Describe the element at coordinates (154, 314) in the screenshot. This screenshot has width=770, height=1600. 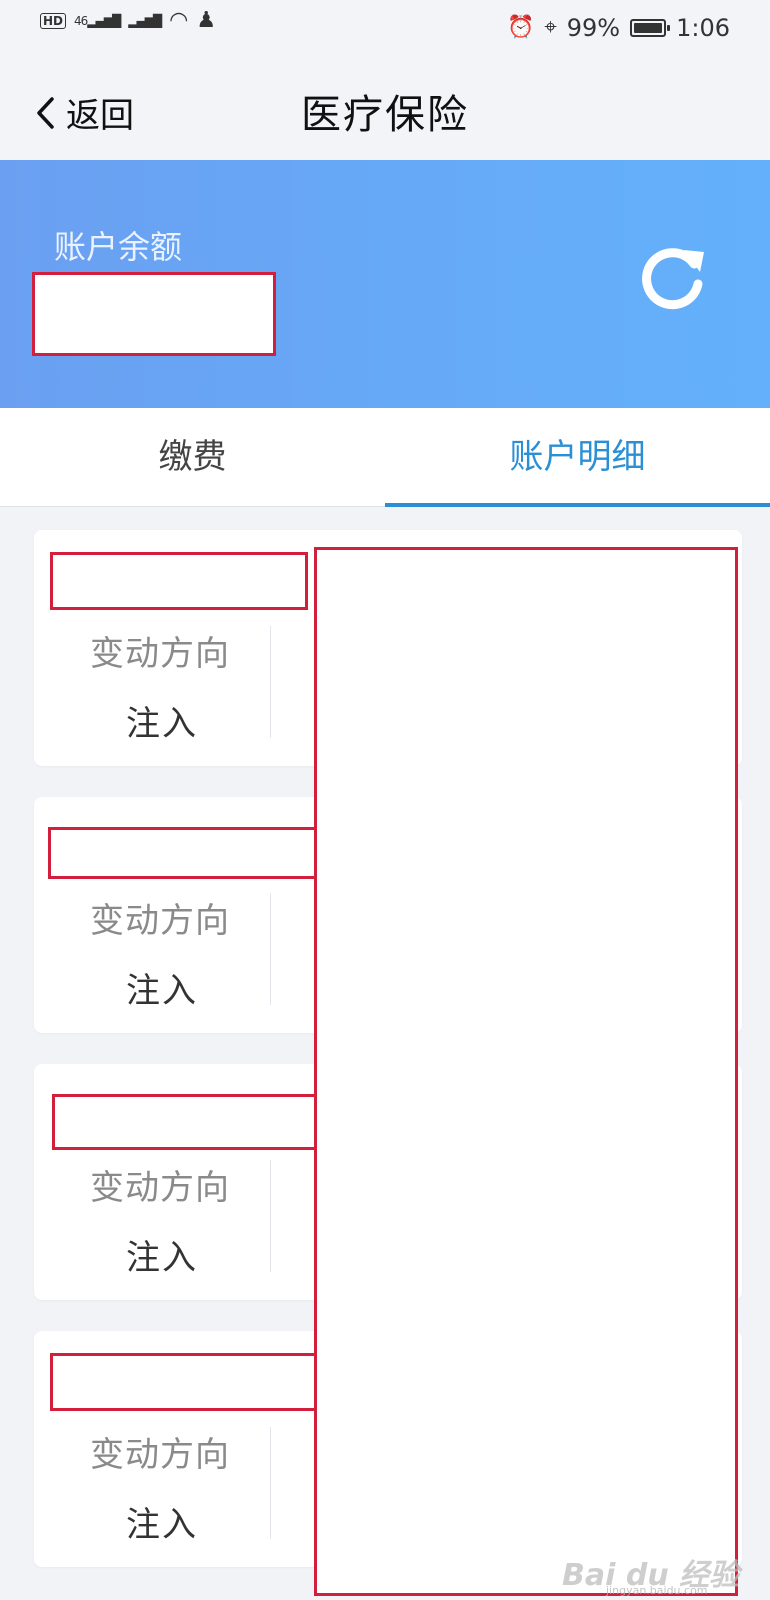
I see `balance-value-redacted` at that location.